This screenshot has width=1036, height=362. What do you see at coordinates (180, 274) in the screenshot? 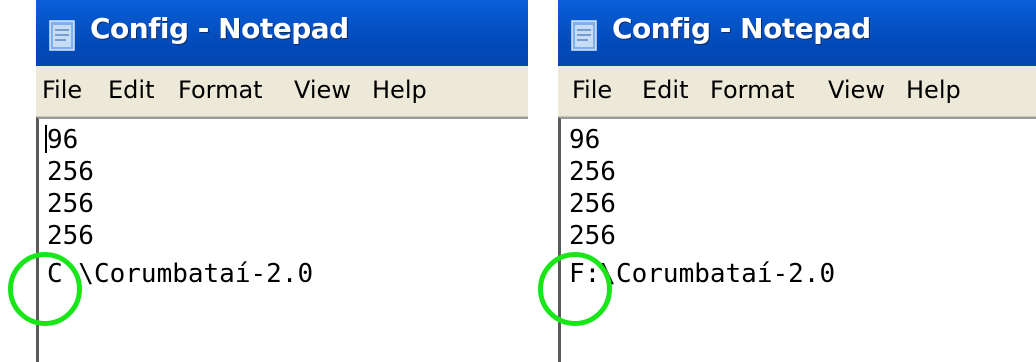
I see `text-line: C \Corumbataí-2.0` at bounding box center [180, 274].